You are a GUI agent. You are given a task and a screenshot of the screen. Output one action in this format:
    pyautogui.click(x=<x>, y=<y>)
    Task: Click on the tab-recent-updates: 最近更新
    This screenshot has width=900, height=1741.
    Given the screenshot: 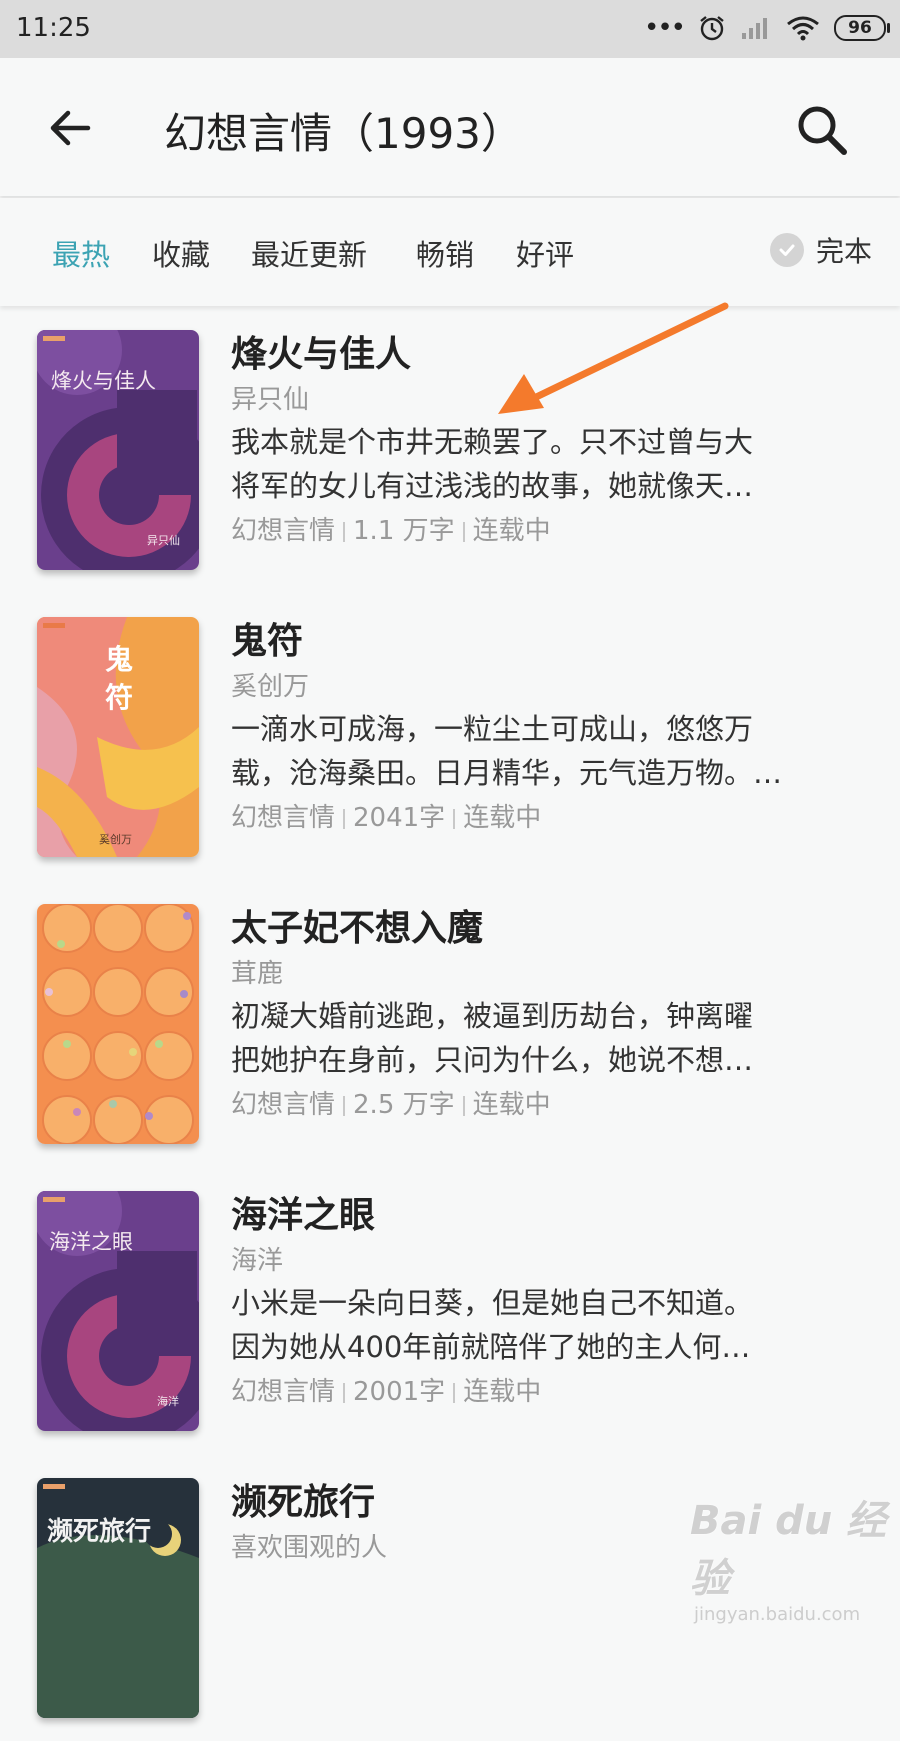 What is the action you would take?
    pyautogui.click(x=309, y=253)
    